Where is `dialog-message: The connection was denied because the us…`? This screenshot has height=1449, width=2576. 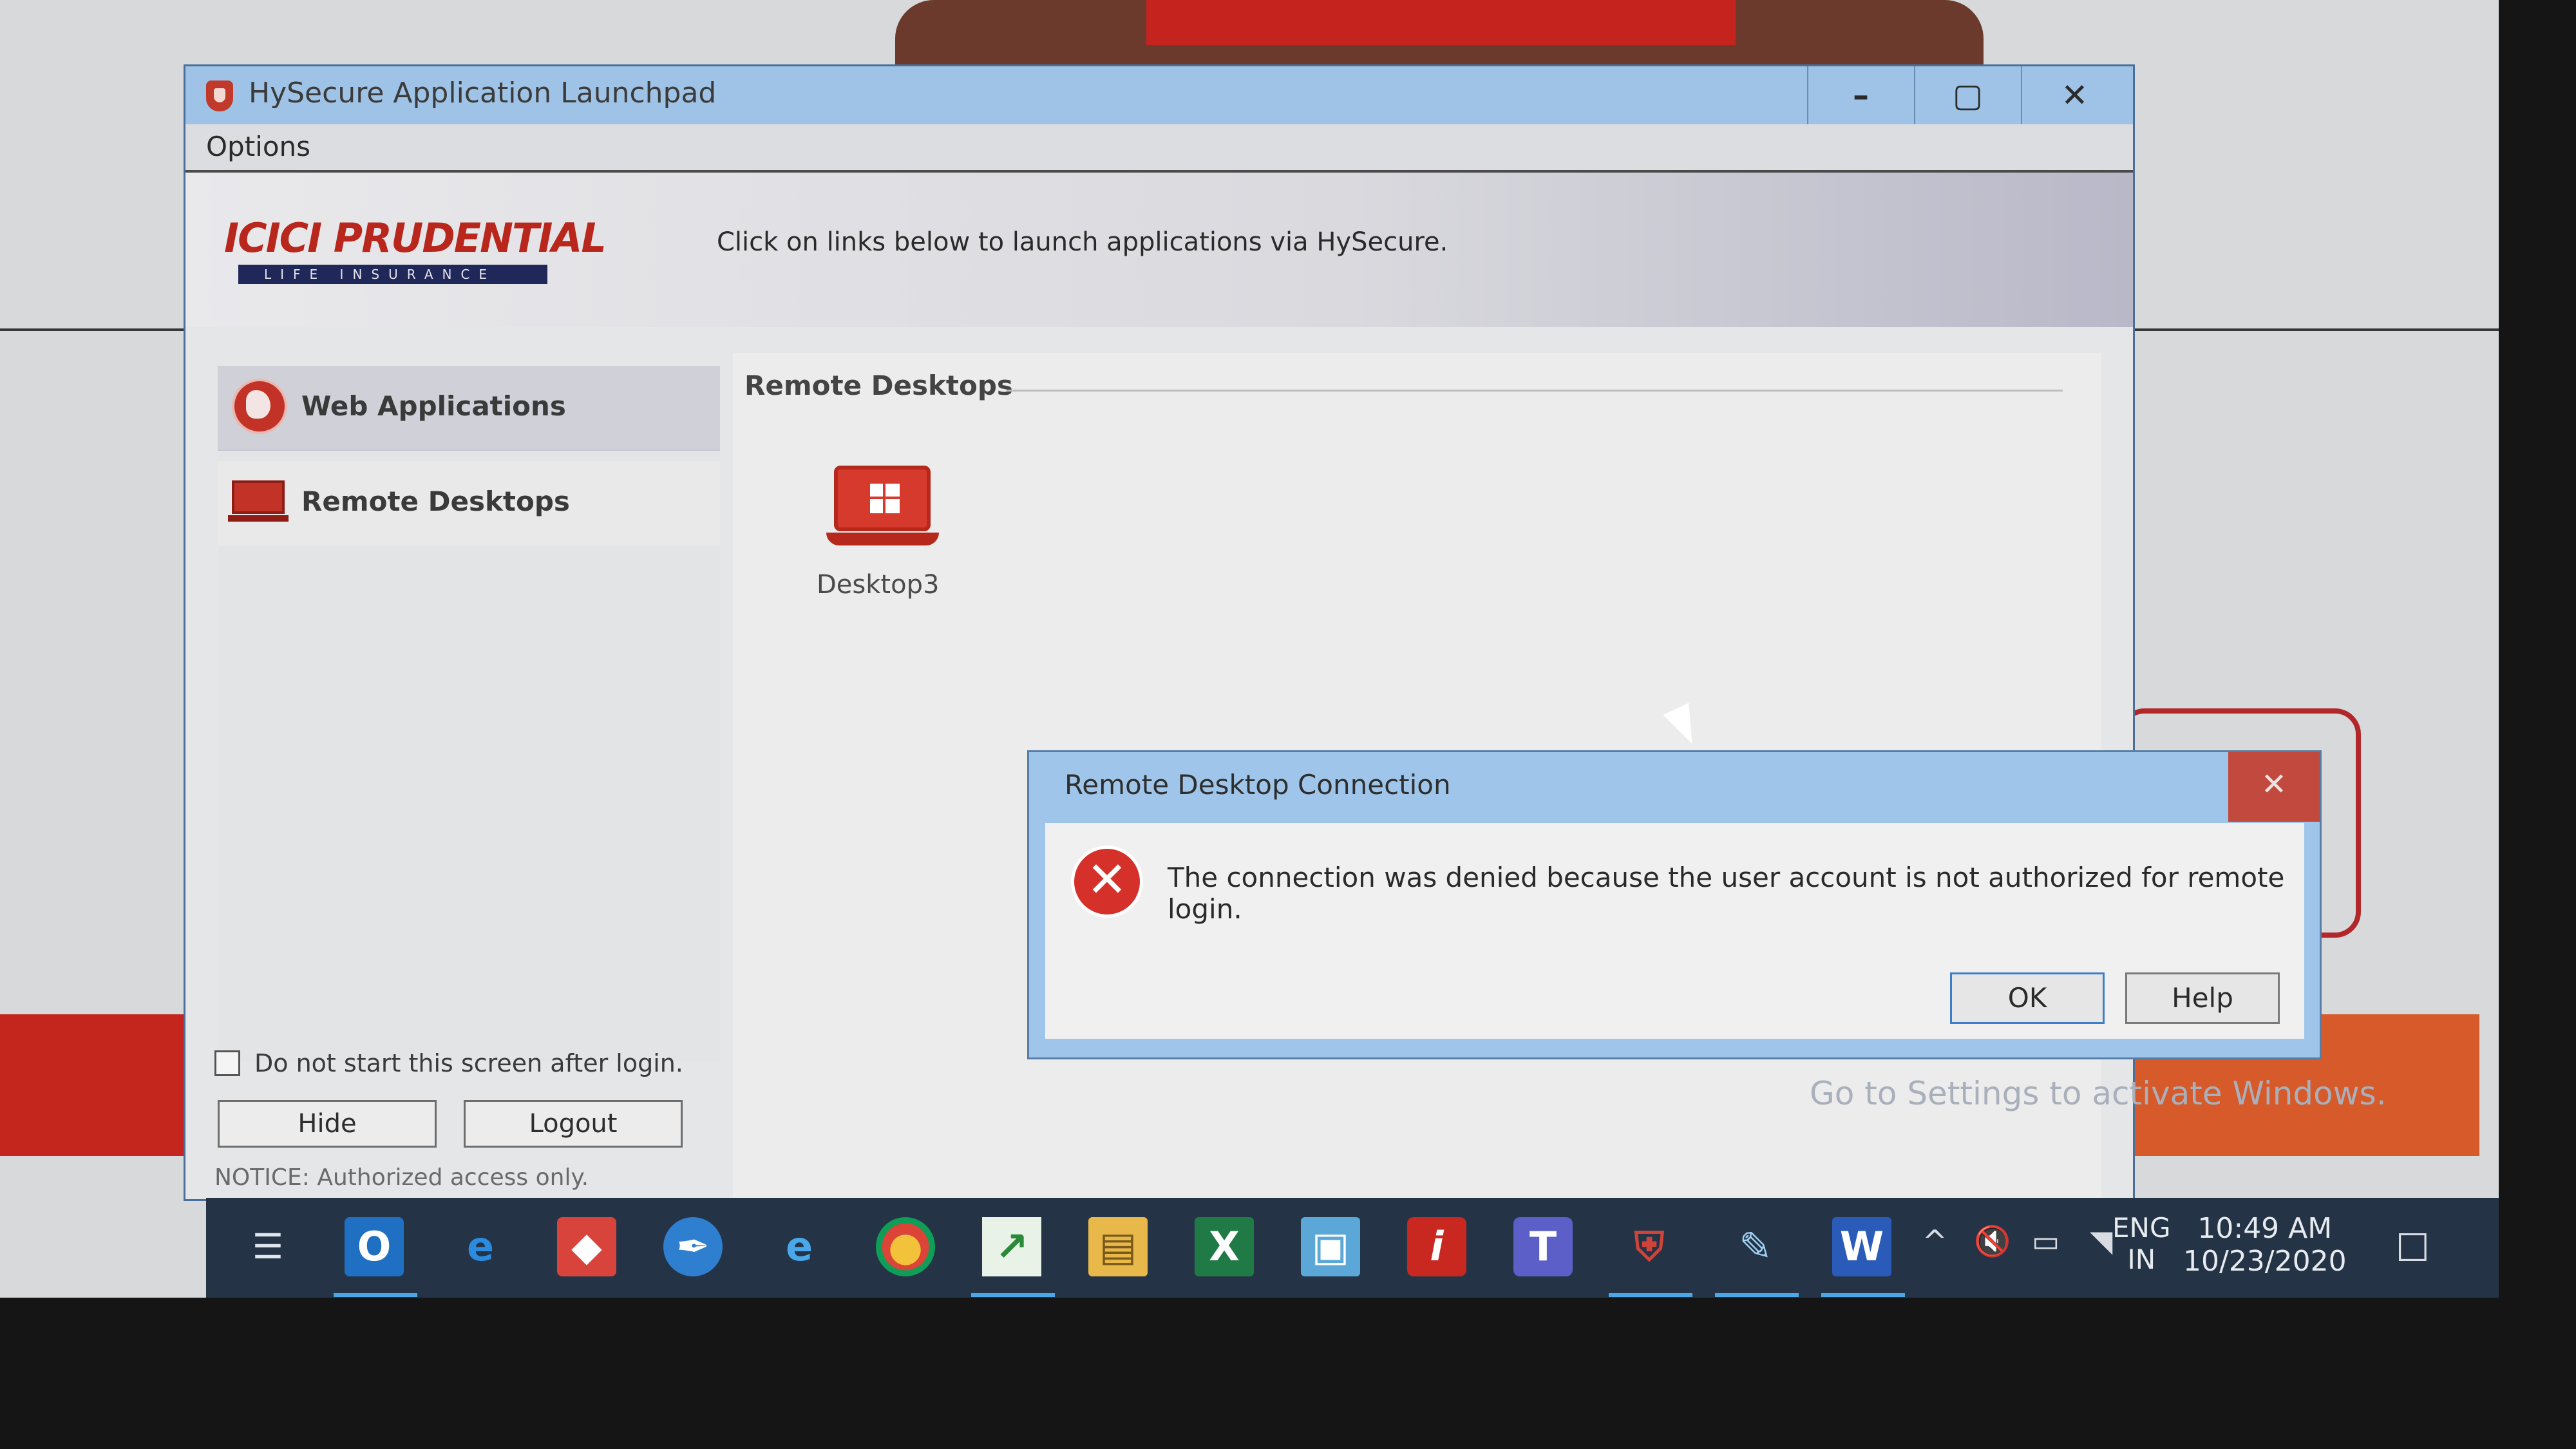 dialog-message: The connection was denied because the us… is located at coordinates (1727, 893).